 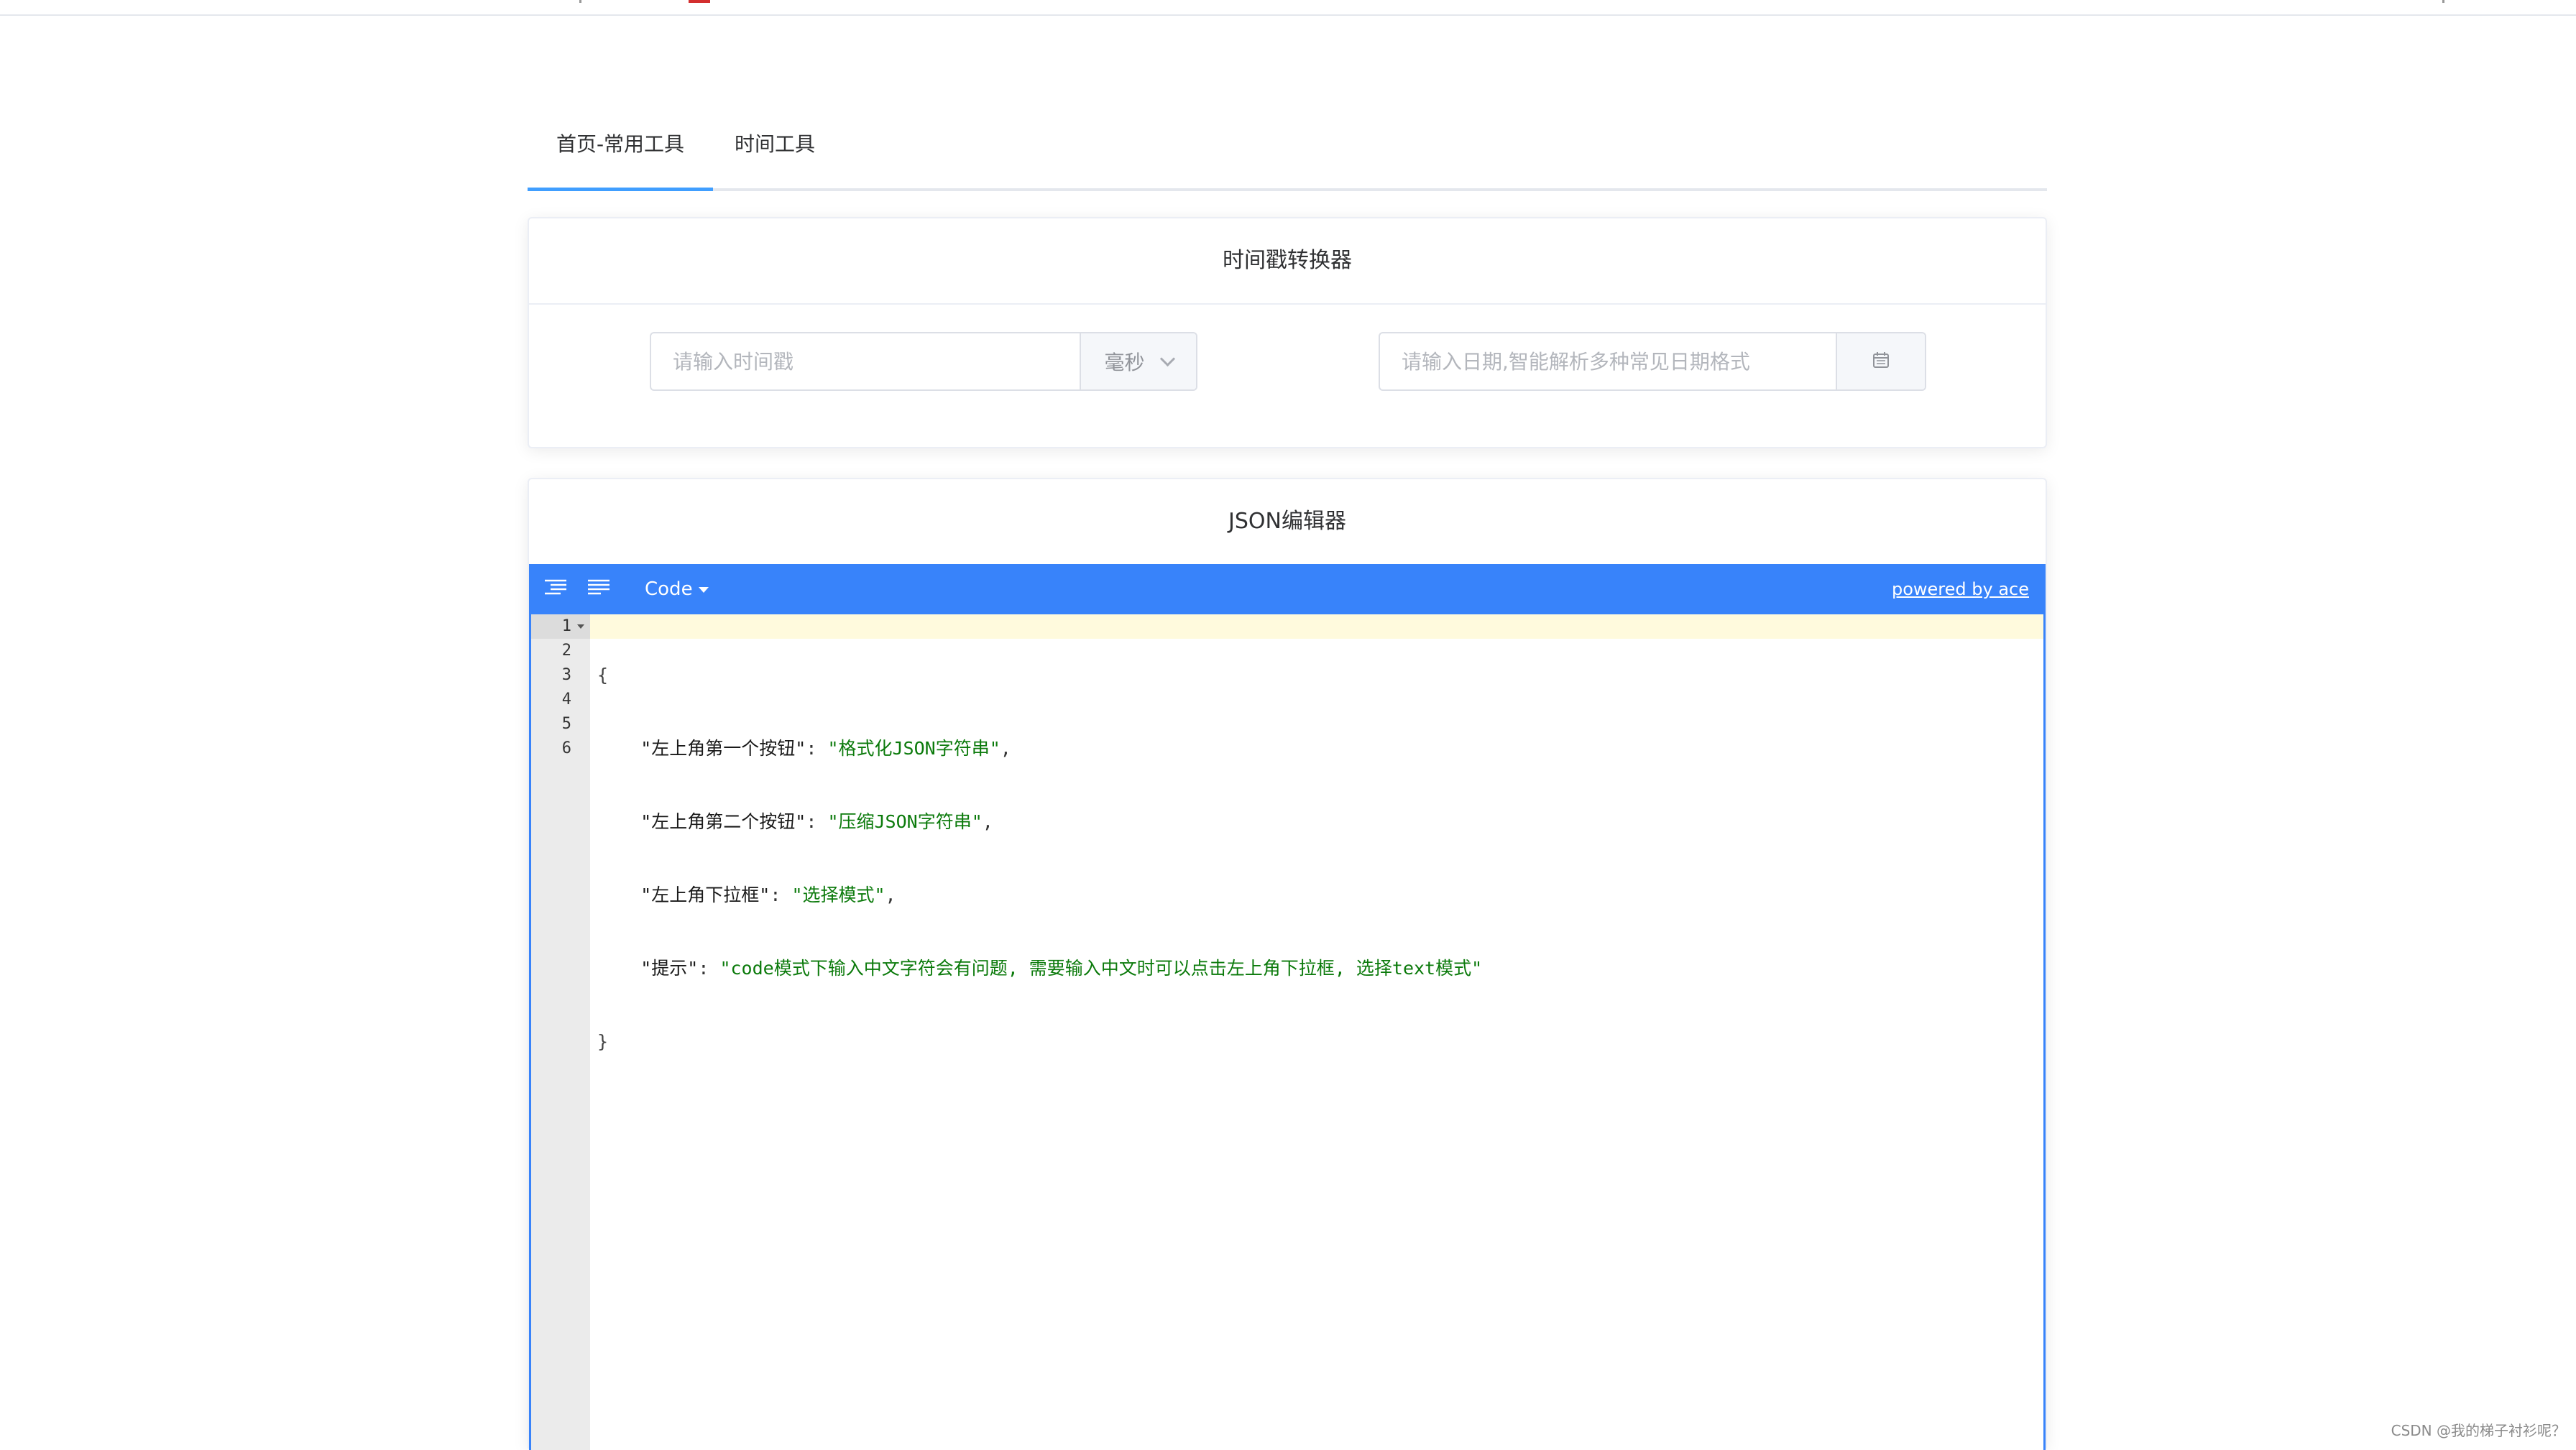 I want to click on watermark: CSDN @我的梯子衬衫呢？, so click(x=2478, y=1430).